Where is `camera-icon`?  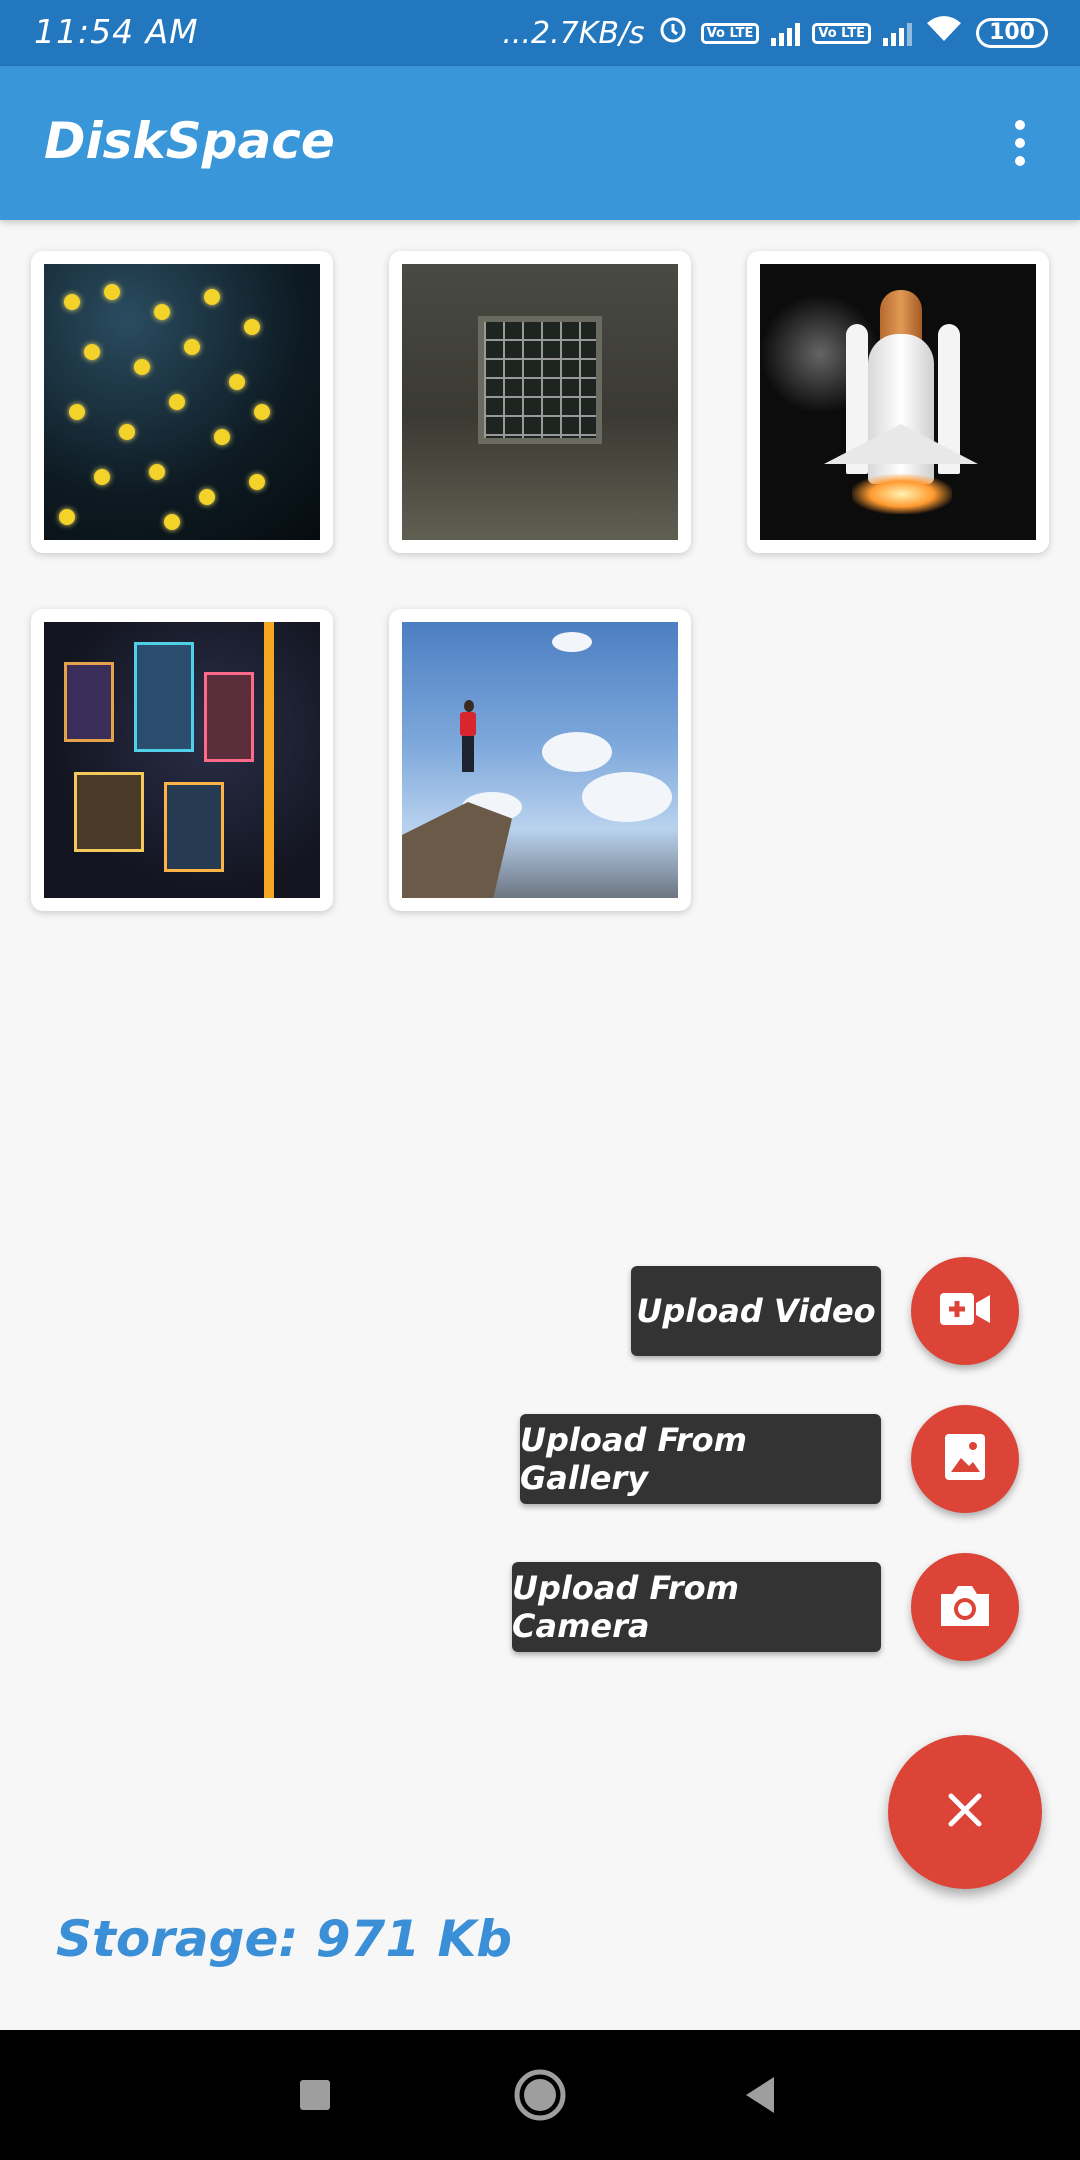 camera-icon is located at coordinates (965, 1607).